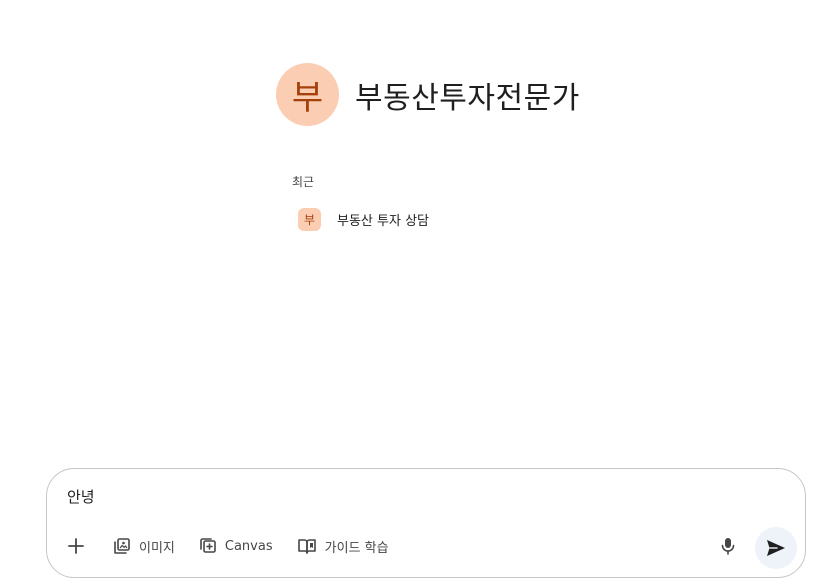  Describe the element at coordinates (157, 548) in the screenshot. I see `image-tool-label: 이미지` at that location.